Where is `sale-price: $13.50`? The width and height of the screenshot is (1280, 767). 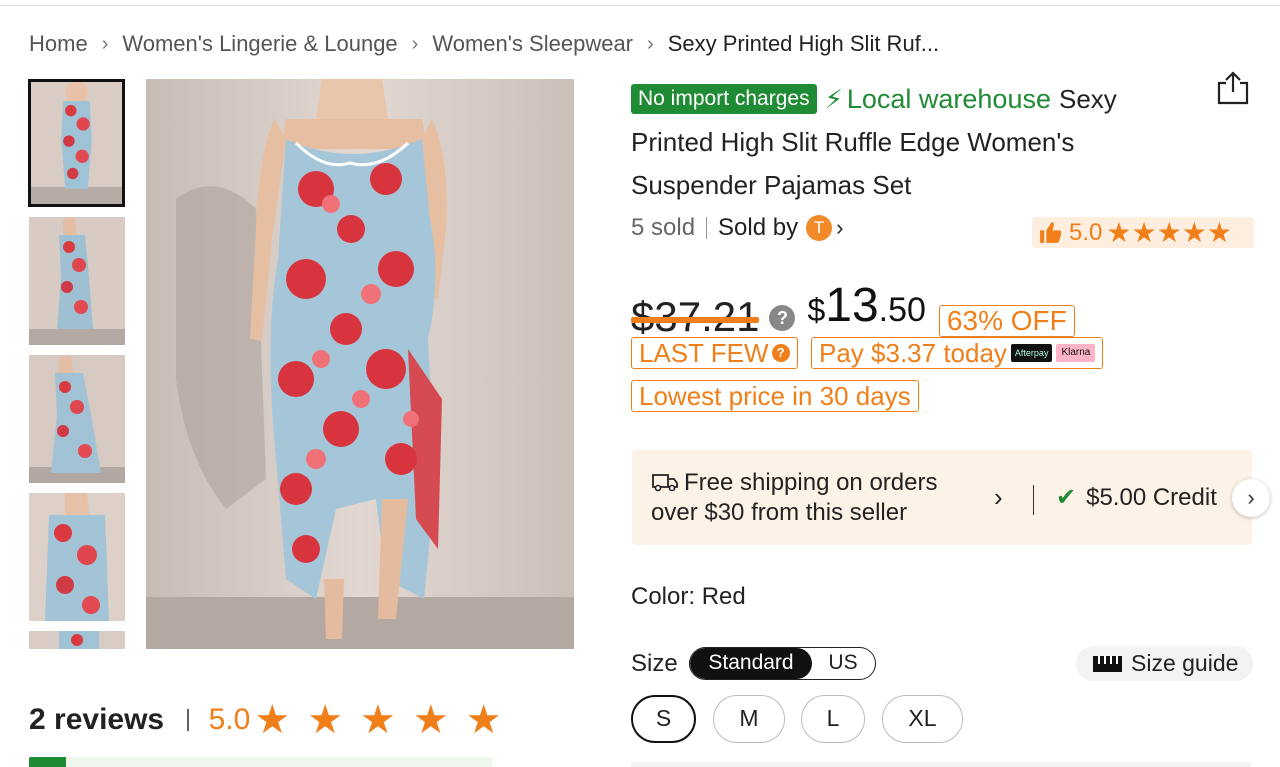 sale-price: $13.50 is located at coordinates (866, 305).